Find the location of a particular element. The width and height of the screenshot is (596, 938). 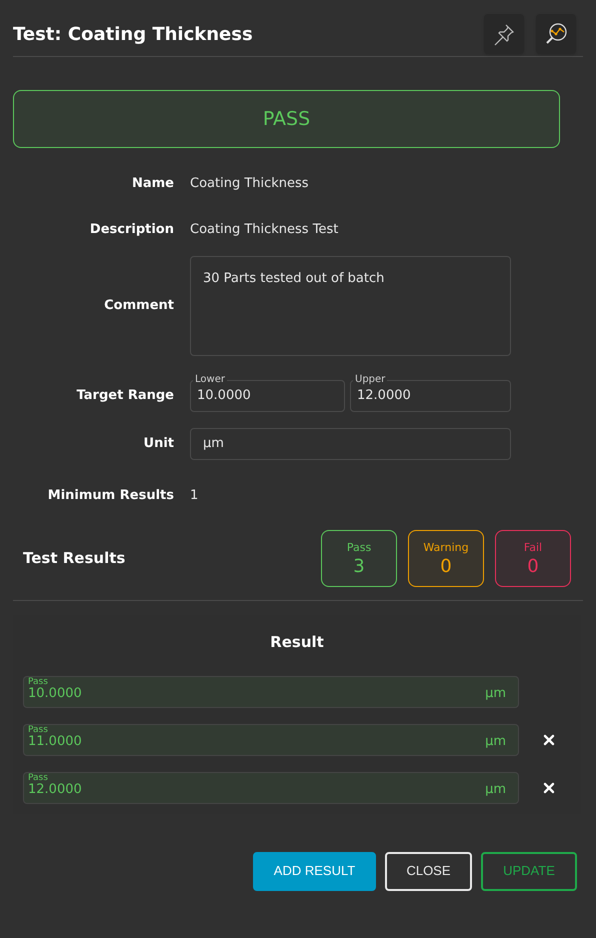

field-value: Coating Thickness Test is located at coordinates (264, 230).